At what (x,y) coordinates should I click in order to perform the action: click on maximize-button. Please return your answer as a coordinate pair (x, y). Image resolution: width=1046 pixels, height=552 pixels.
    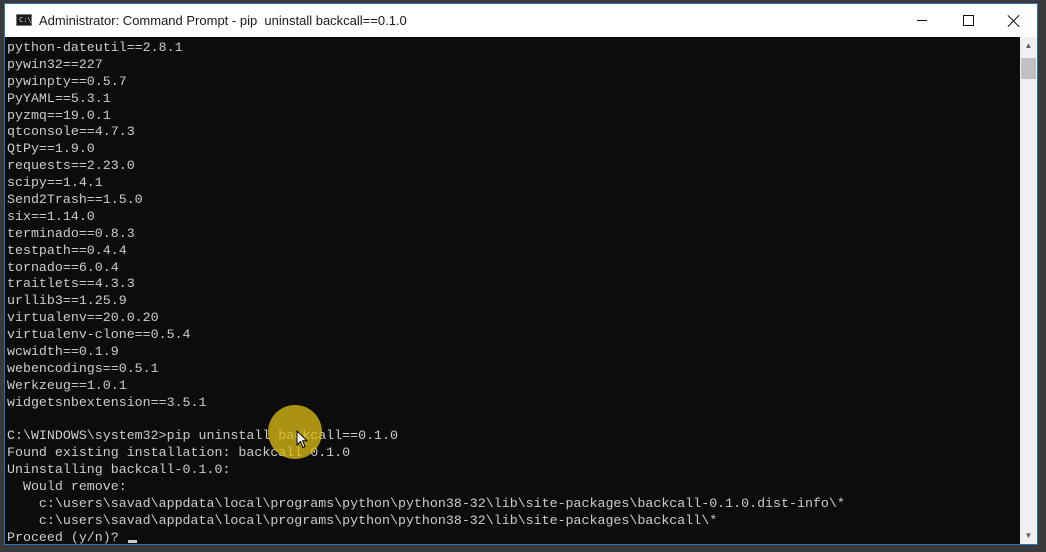
    Looking at the image, I should click on (968, 20).